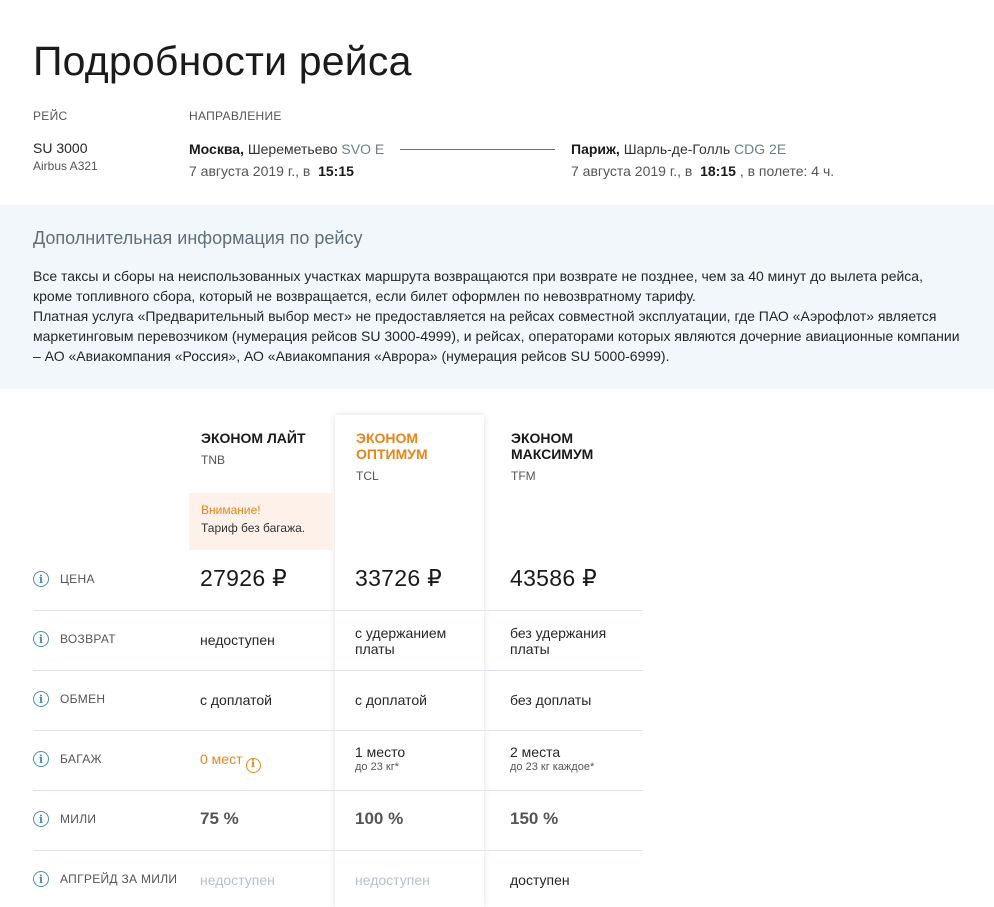 This screenshot has width=994, height=907. What do you see at coordinates (50, 116) in the screenshot?
I see `flight-caption: РЕЙС` at bounding box center [50, 116].